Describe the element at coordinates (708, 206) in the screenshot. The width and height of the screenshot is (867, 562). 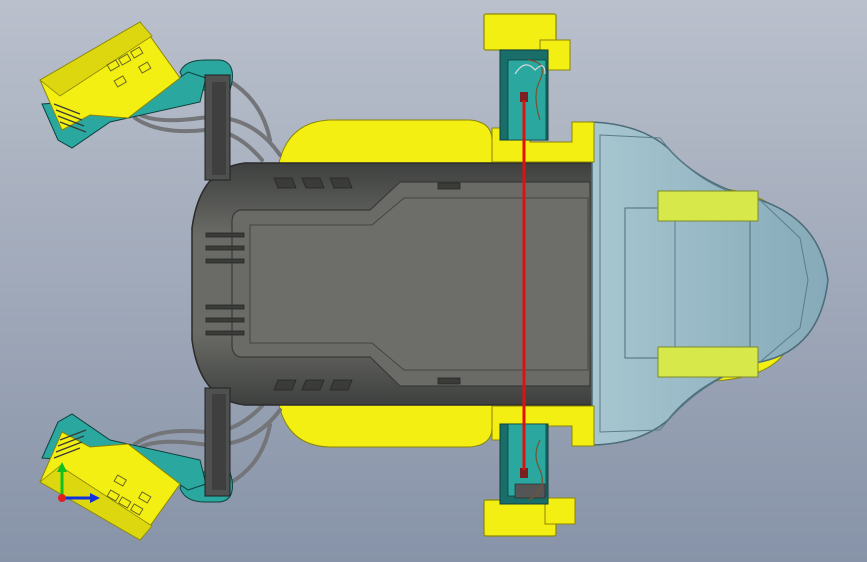
I see `axle-cylinder-top` at that location.